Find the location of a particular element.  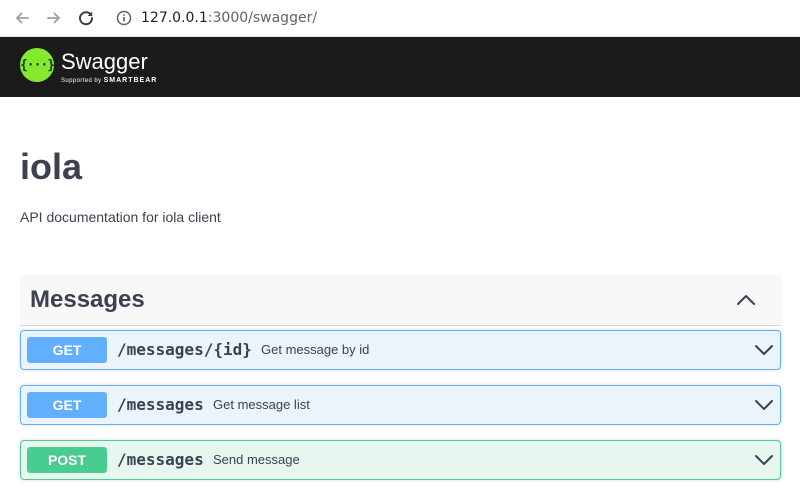

forward-arrow-icon is located at coordinates (53, 18).